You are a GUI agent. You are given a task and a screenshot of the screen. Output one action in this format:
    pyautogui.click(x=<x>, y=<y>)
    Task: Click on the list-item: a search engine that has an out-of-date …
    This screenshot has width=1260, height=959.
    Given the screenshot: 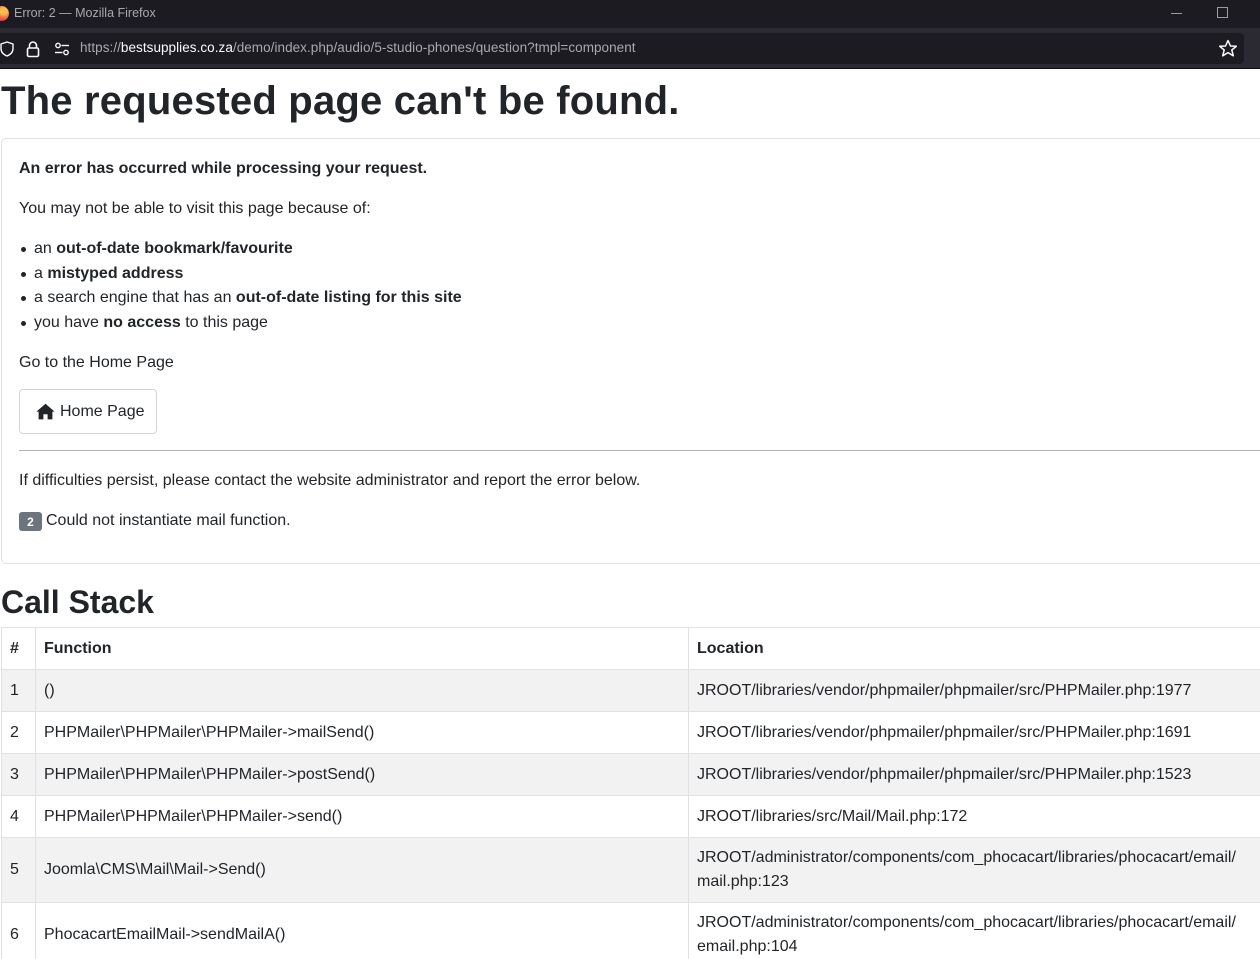 What is the action you would take?
    pyautogui.click(x=232, y=298)
    